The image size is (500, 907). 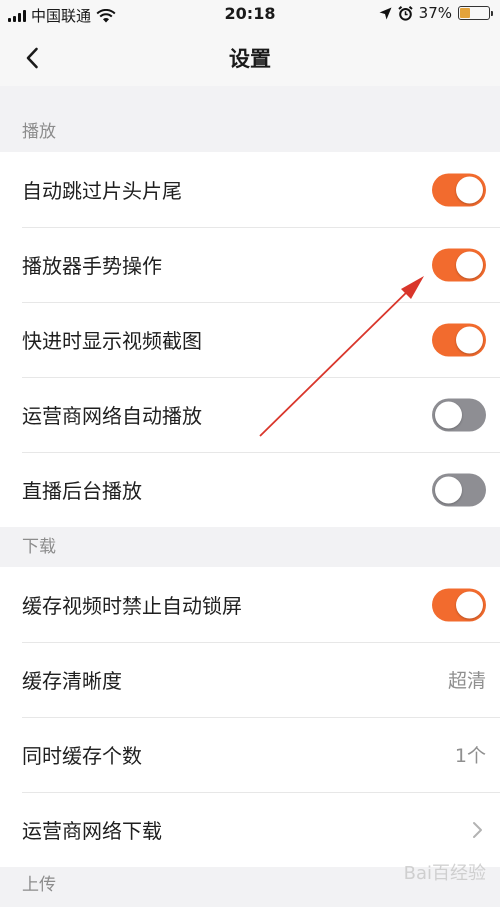 I want to click on setting-label: 缓存视频时禁止自动锁屏, so click(x=132, y=606).